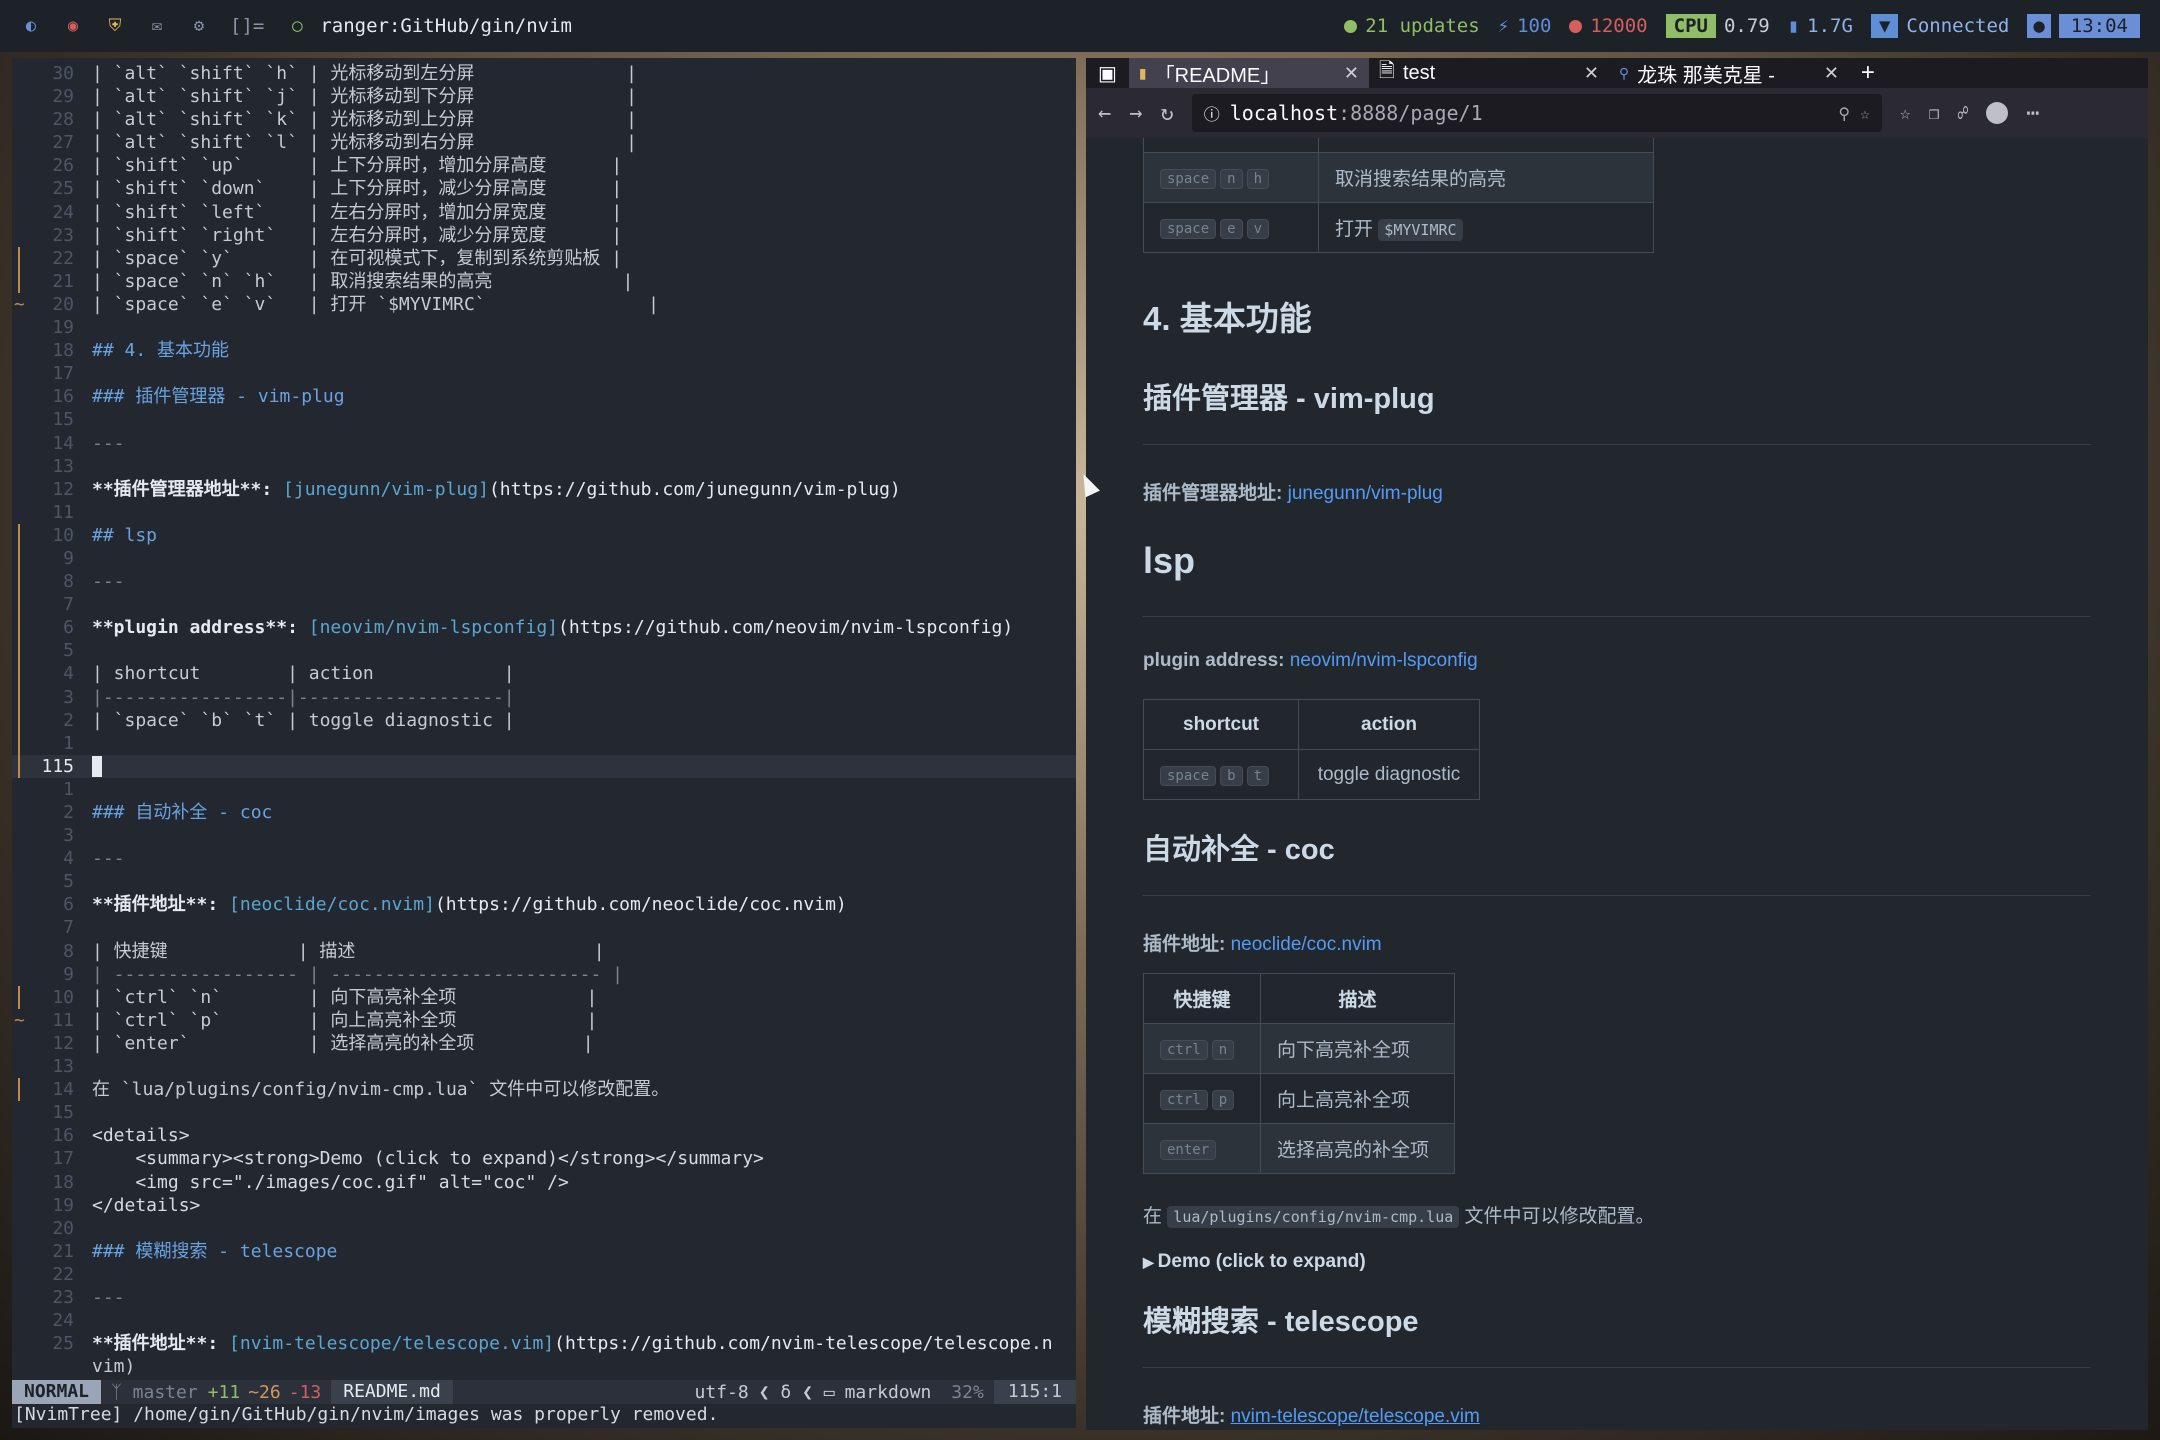 This screenshot has width=2160, height=1440. I want to click on mail-icon: ✉, so click(157, 26).